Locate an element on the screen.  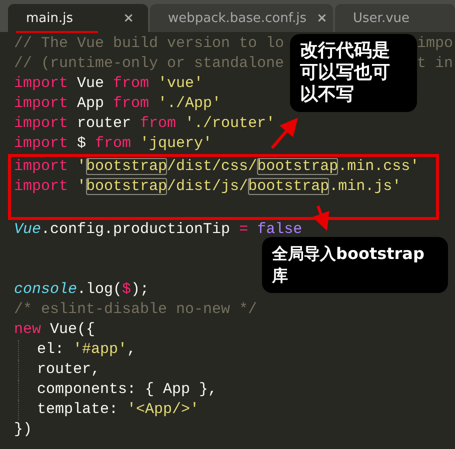
code-line: // (runtime-only or standalone is located at coordinates (149, 64).